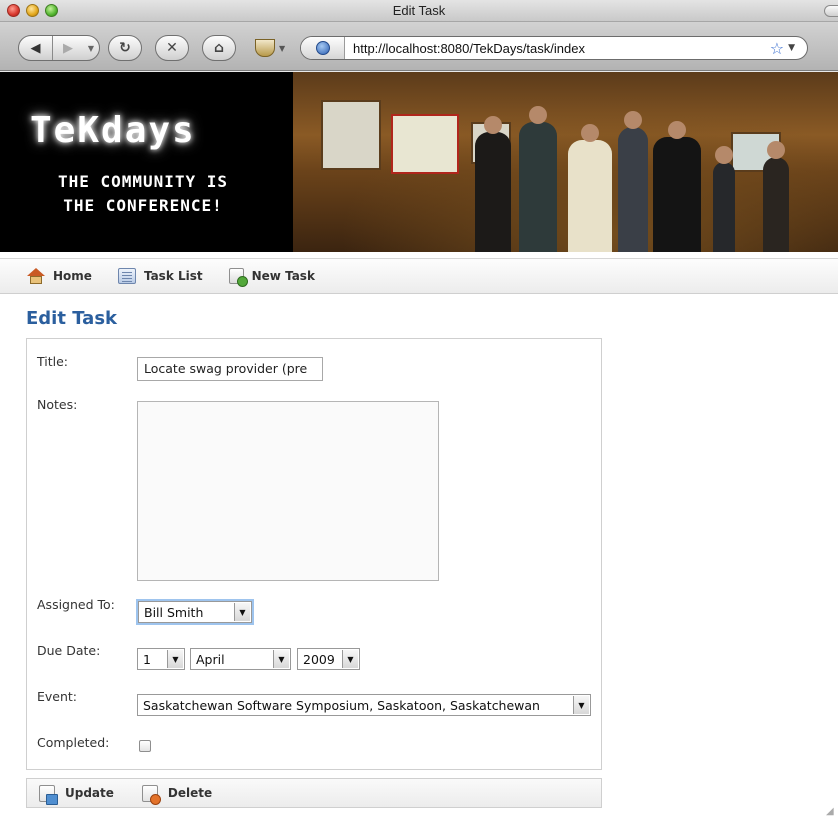 The height and width of the screenshot is (818, 838). Describe the element at coordinates (76, 604) in the screenshot. I see `assigned-to-label: Assigned To:` at that location.